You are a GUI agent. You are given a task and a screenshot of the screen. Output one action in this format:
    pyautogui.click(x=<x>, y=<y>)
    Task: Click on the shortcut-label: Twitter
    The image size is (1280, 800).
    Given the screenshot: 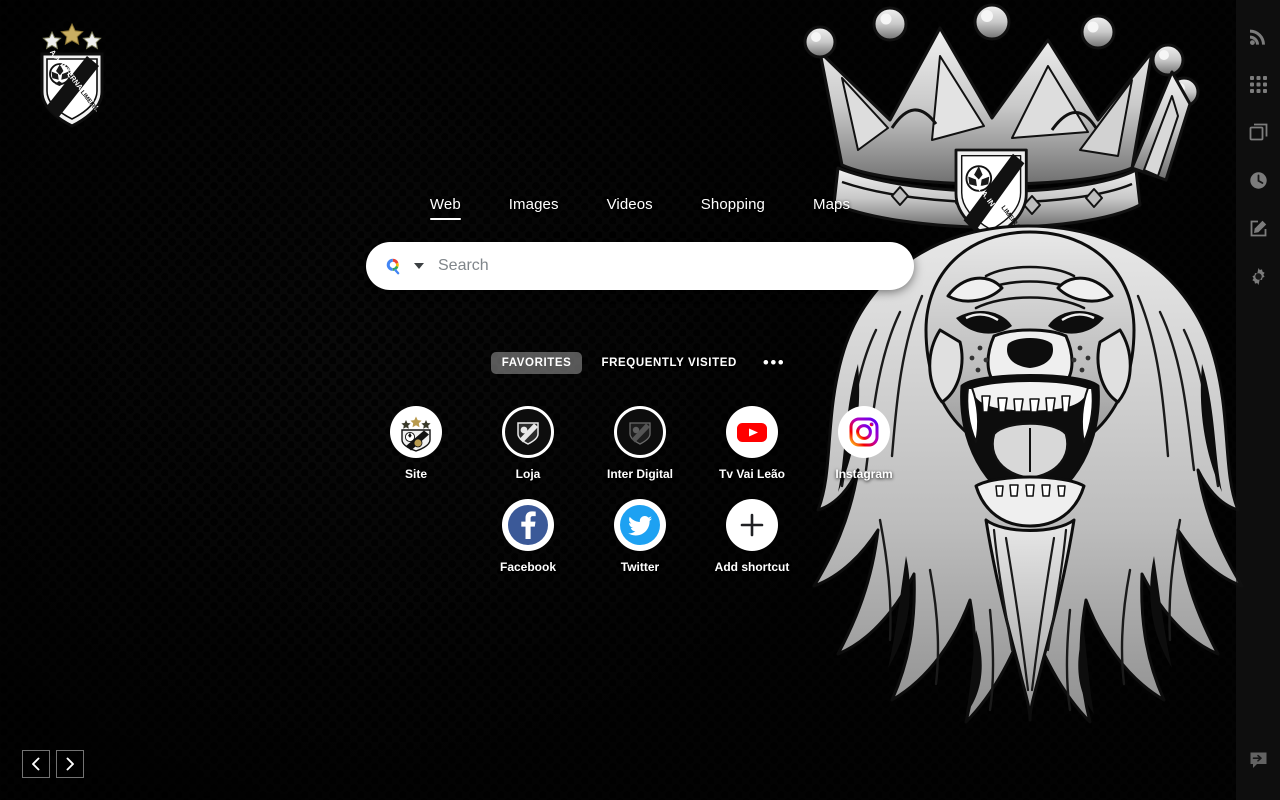 What is the action you would take?
    pyautogui.click(x=640, y=567)
    